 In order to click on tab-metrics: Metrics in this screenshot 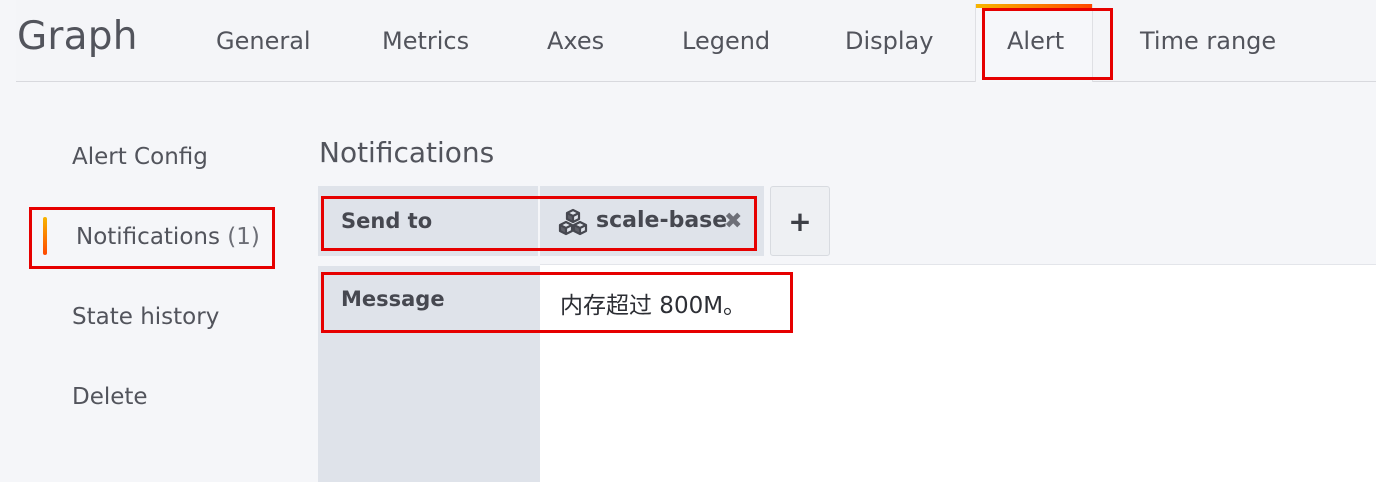, I will do `click(425, 41)`.